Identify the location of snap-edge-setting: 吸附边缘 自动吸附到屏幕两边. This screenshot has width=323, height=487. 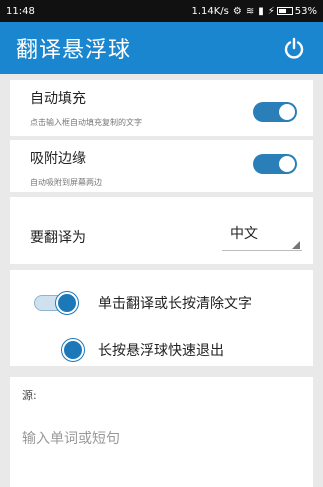
(161, 166).